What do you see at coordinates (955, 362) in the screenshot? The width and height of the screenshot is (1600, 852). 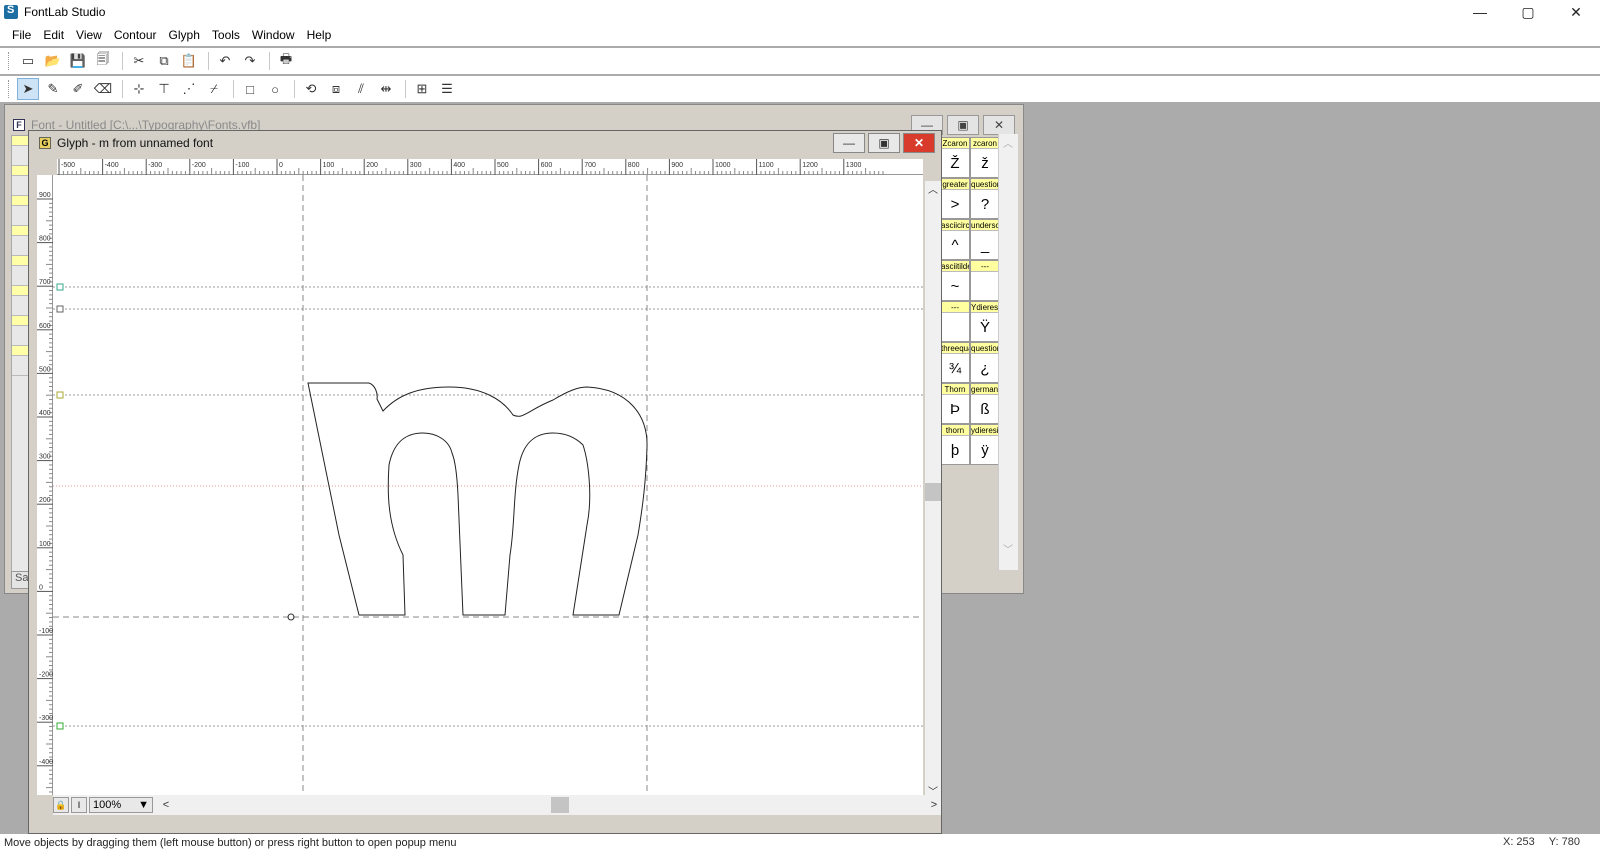 I see `glyph-cell: threequarters ¾` at bounding box center [955, 362].